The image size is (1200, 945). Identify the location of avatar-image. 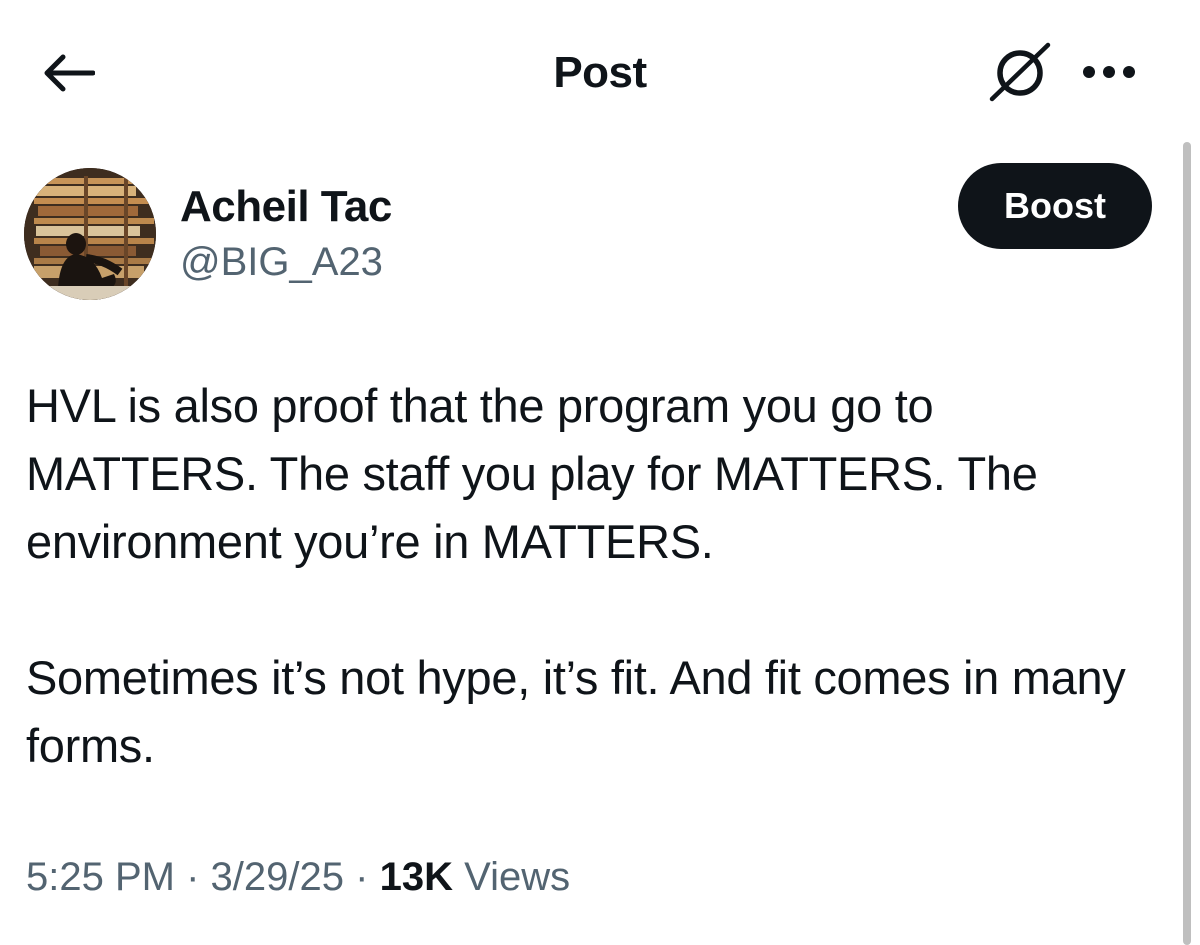
(90, 234).